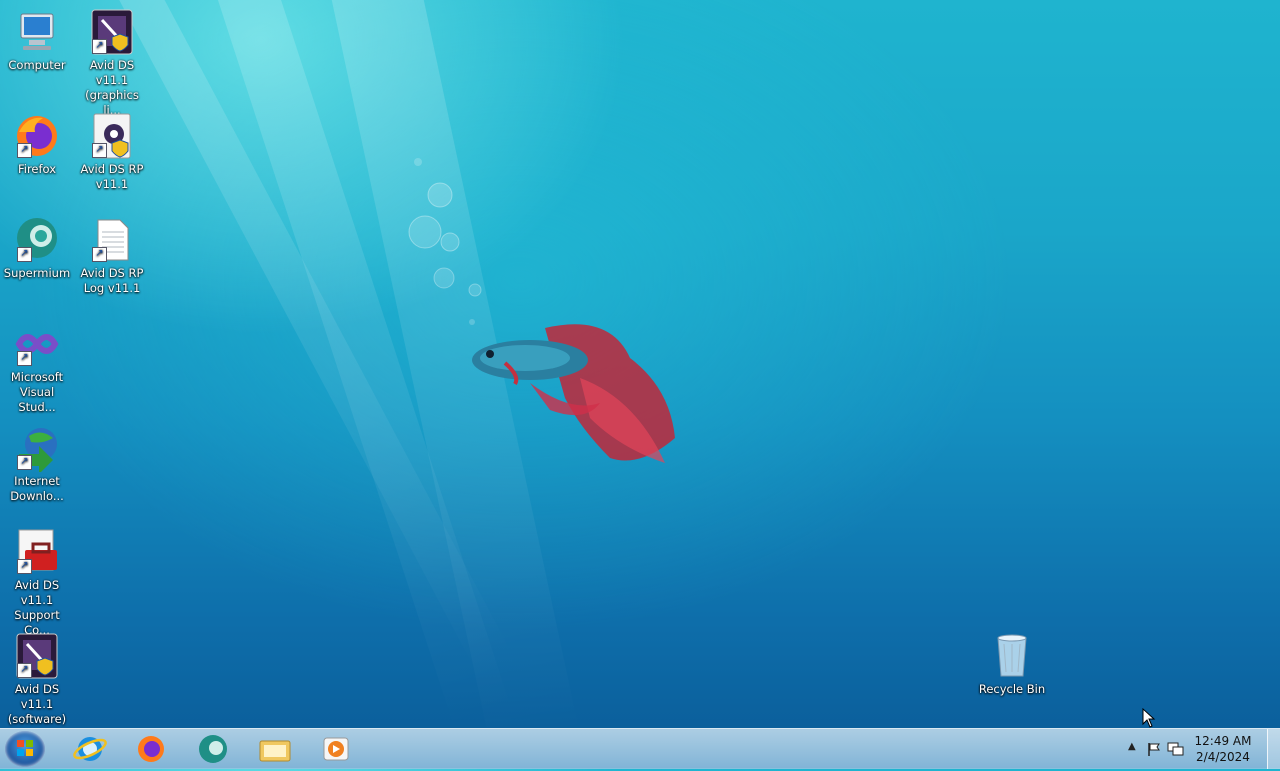 This screenshot has width=1280, height=771. Describe the element at coordinates (112, 240) in the screenshot. I see `text-document-icon: ↗` at that location.